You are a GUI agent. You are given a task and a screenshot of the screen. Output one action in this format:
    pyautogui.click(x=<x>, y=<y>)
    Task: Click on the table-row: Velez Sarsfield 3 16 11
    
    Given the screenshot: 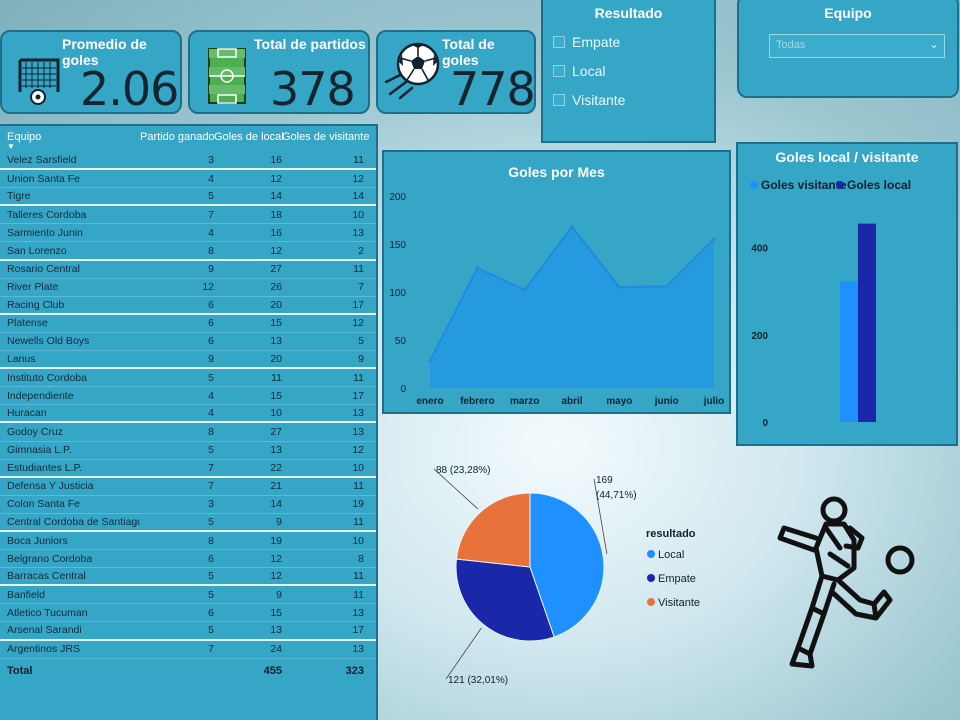 What is the action you would take?
    pyautogui.click(x=188, y=161)
    